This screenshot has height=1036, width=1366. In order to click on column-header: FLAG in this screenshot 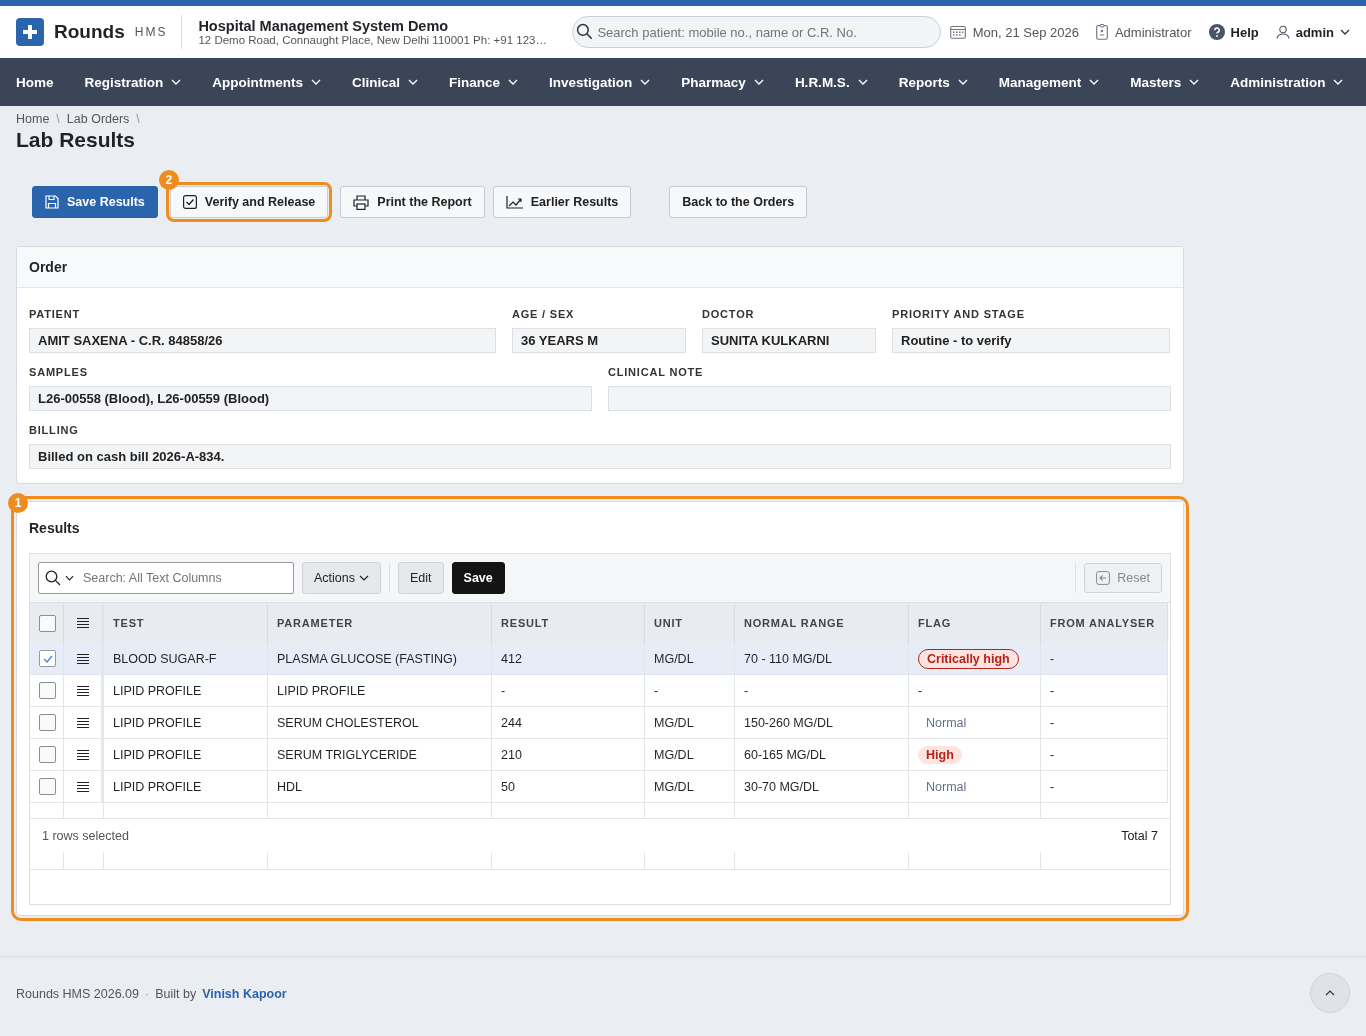, I will do `click(975, 623)`.